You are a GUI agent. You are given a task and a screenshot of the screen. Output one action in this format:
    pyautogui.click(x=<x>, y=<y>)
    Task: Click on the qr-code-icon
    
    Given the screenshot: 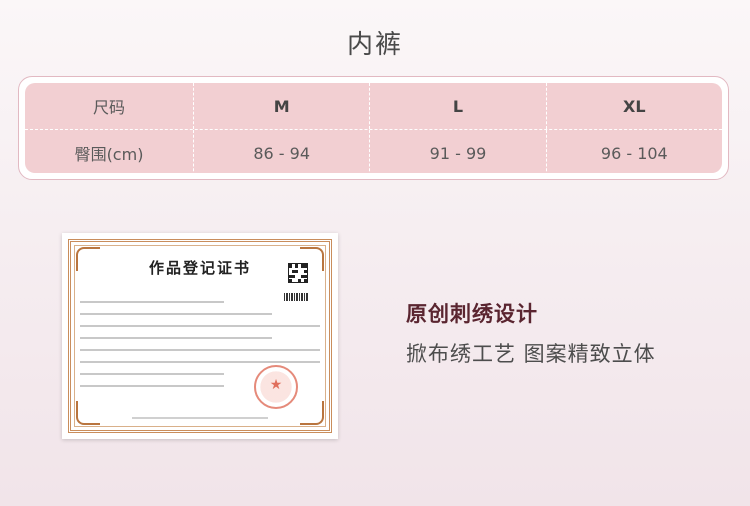 What is the action you would take?
    pyautogui.click(x=298, y=273)
    